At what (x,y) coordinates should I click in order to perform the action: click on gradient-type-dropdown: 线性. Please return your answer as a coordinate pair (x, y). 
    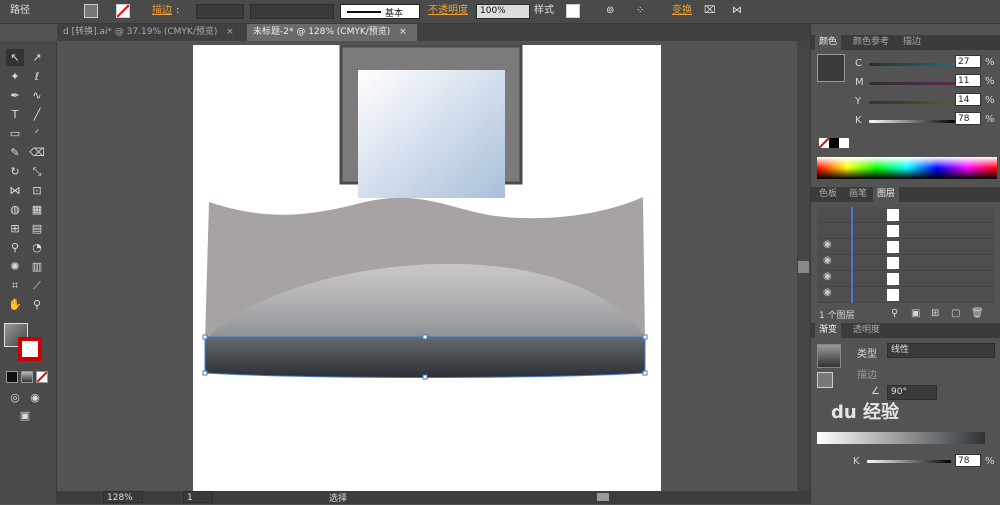
    Looking at the image, I should click on (941, 350).